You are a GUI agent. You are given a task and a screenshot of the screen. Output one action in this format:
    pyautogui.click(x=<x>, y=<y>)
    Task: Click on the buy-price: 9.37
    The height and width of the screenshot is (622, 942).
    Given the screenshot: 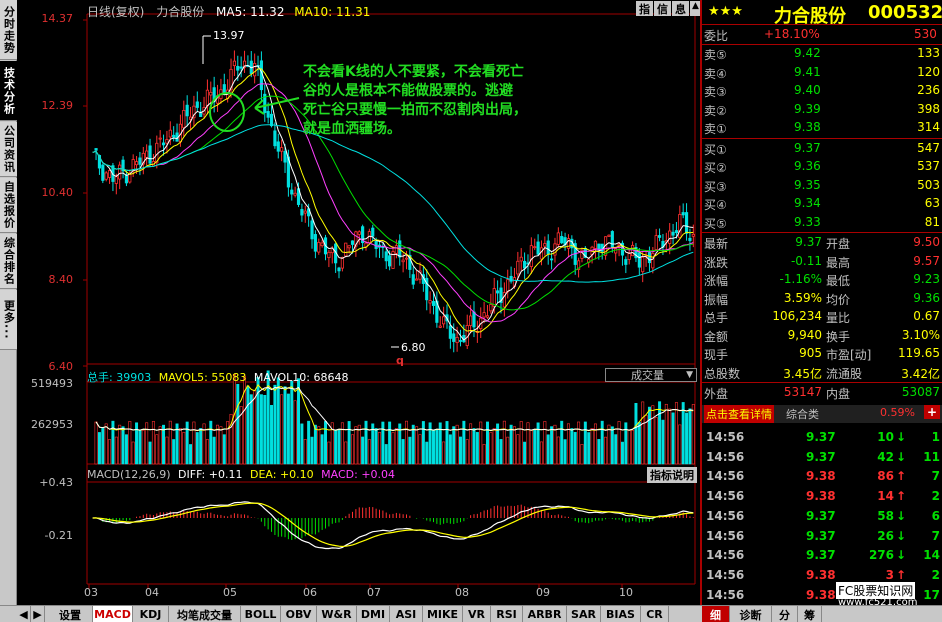 What is the action you would take?
    pyautogui.click(x=807, y=147)
    